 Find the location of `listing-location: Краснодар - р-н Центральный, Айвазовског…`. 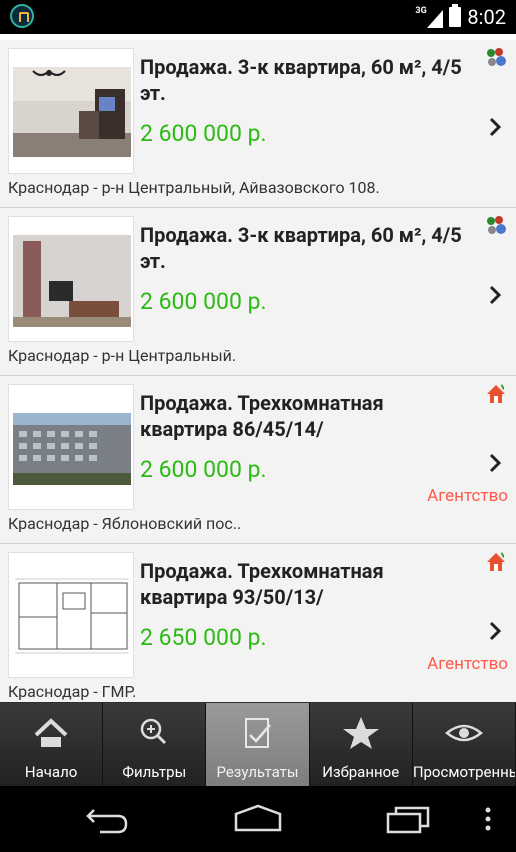

listing-location: Краснодар - р-н Центральный, Айвазовског… is located at coordinates (194, 187).